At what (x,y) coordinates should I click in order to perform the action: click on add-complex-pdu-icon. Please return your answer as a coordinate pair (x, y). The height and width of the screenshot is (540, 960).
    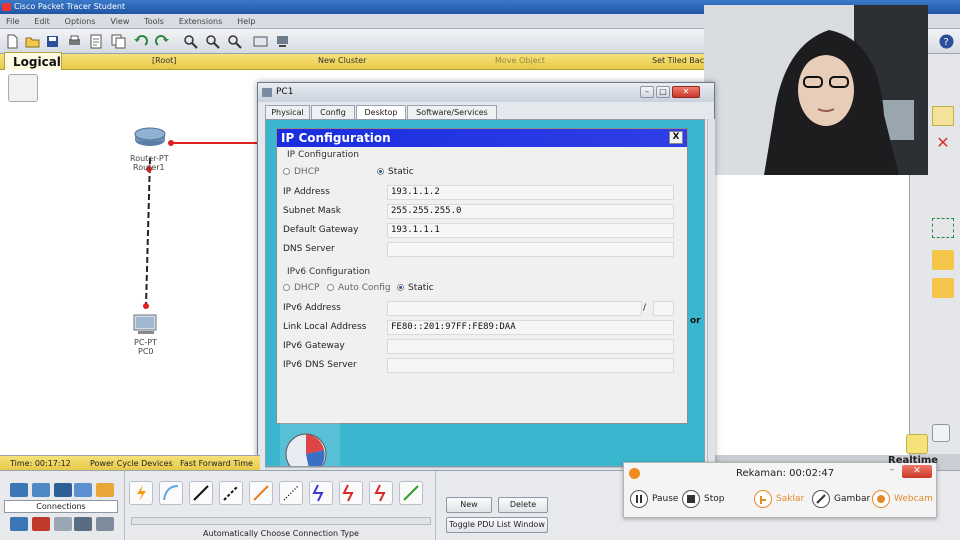
    Looking at the image, I should click on (943, 288).